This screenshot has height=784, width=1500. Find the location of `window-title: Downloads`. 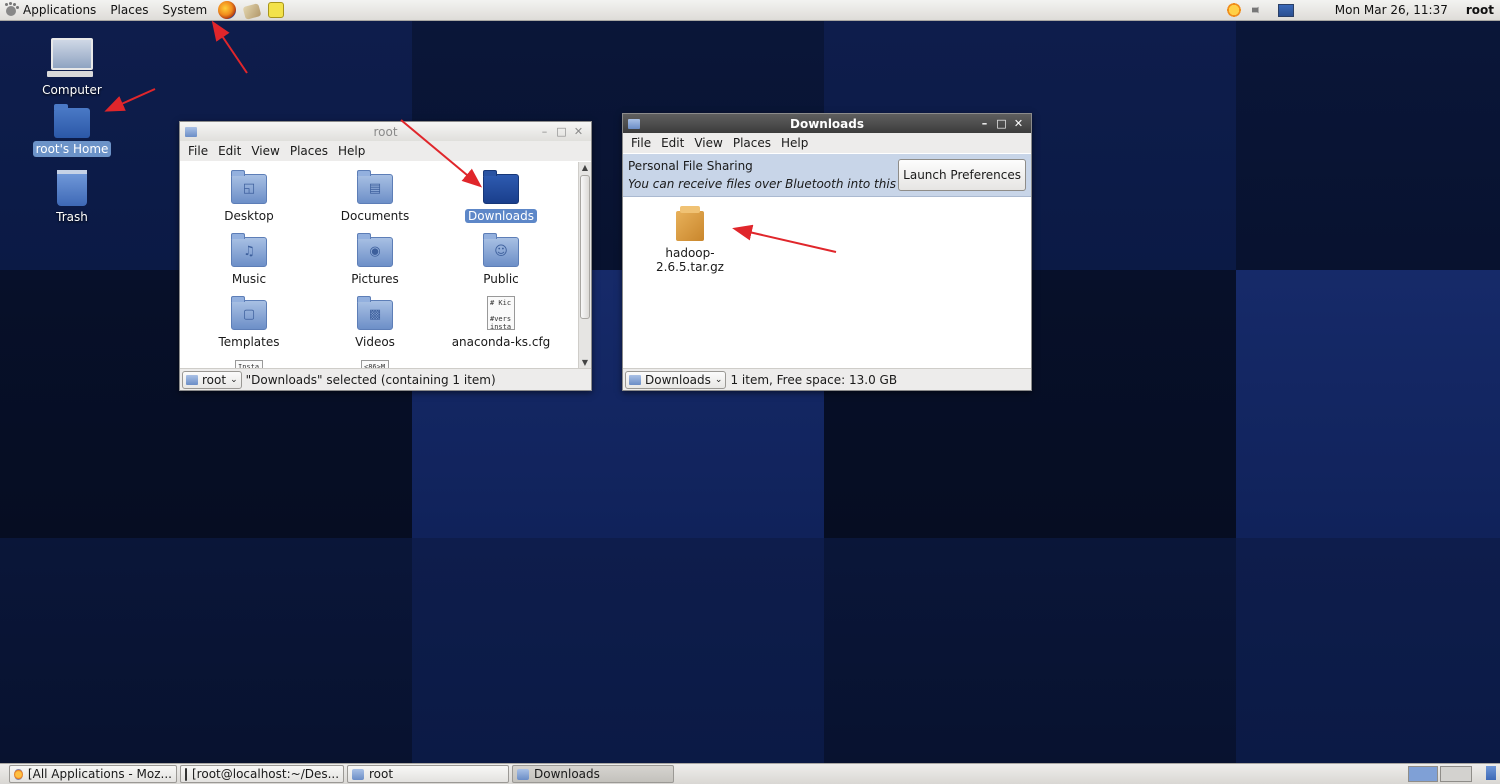

window-title: Downloads is located at coordinates (827, 123).